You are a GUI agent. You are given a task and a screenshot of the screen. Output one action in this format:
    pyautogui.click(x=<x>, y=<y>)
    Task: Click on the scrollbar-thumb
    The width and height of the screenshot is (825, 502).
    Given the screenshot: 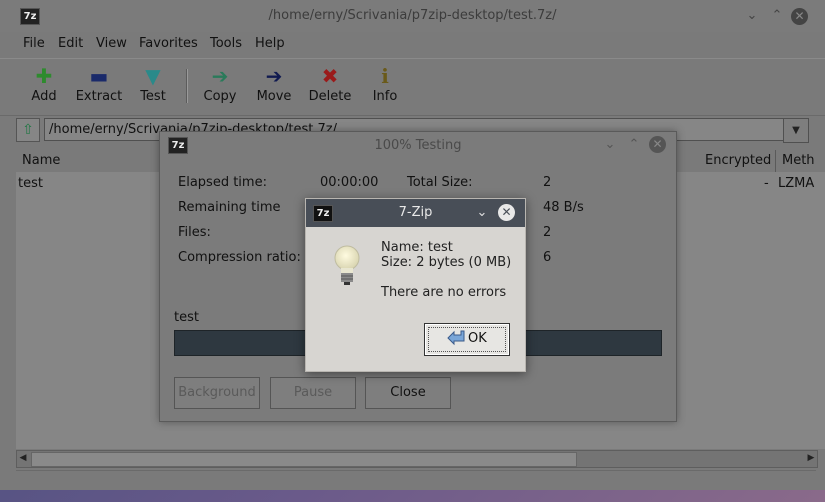 What is the action you would take?
    pyautogui.click(x=304, y=459)
    